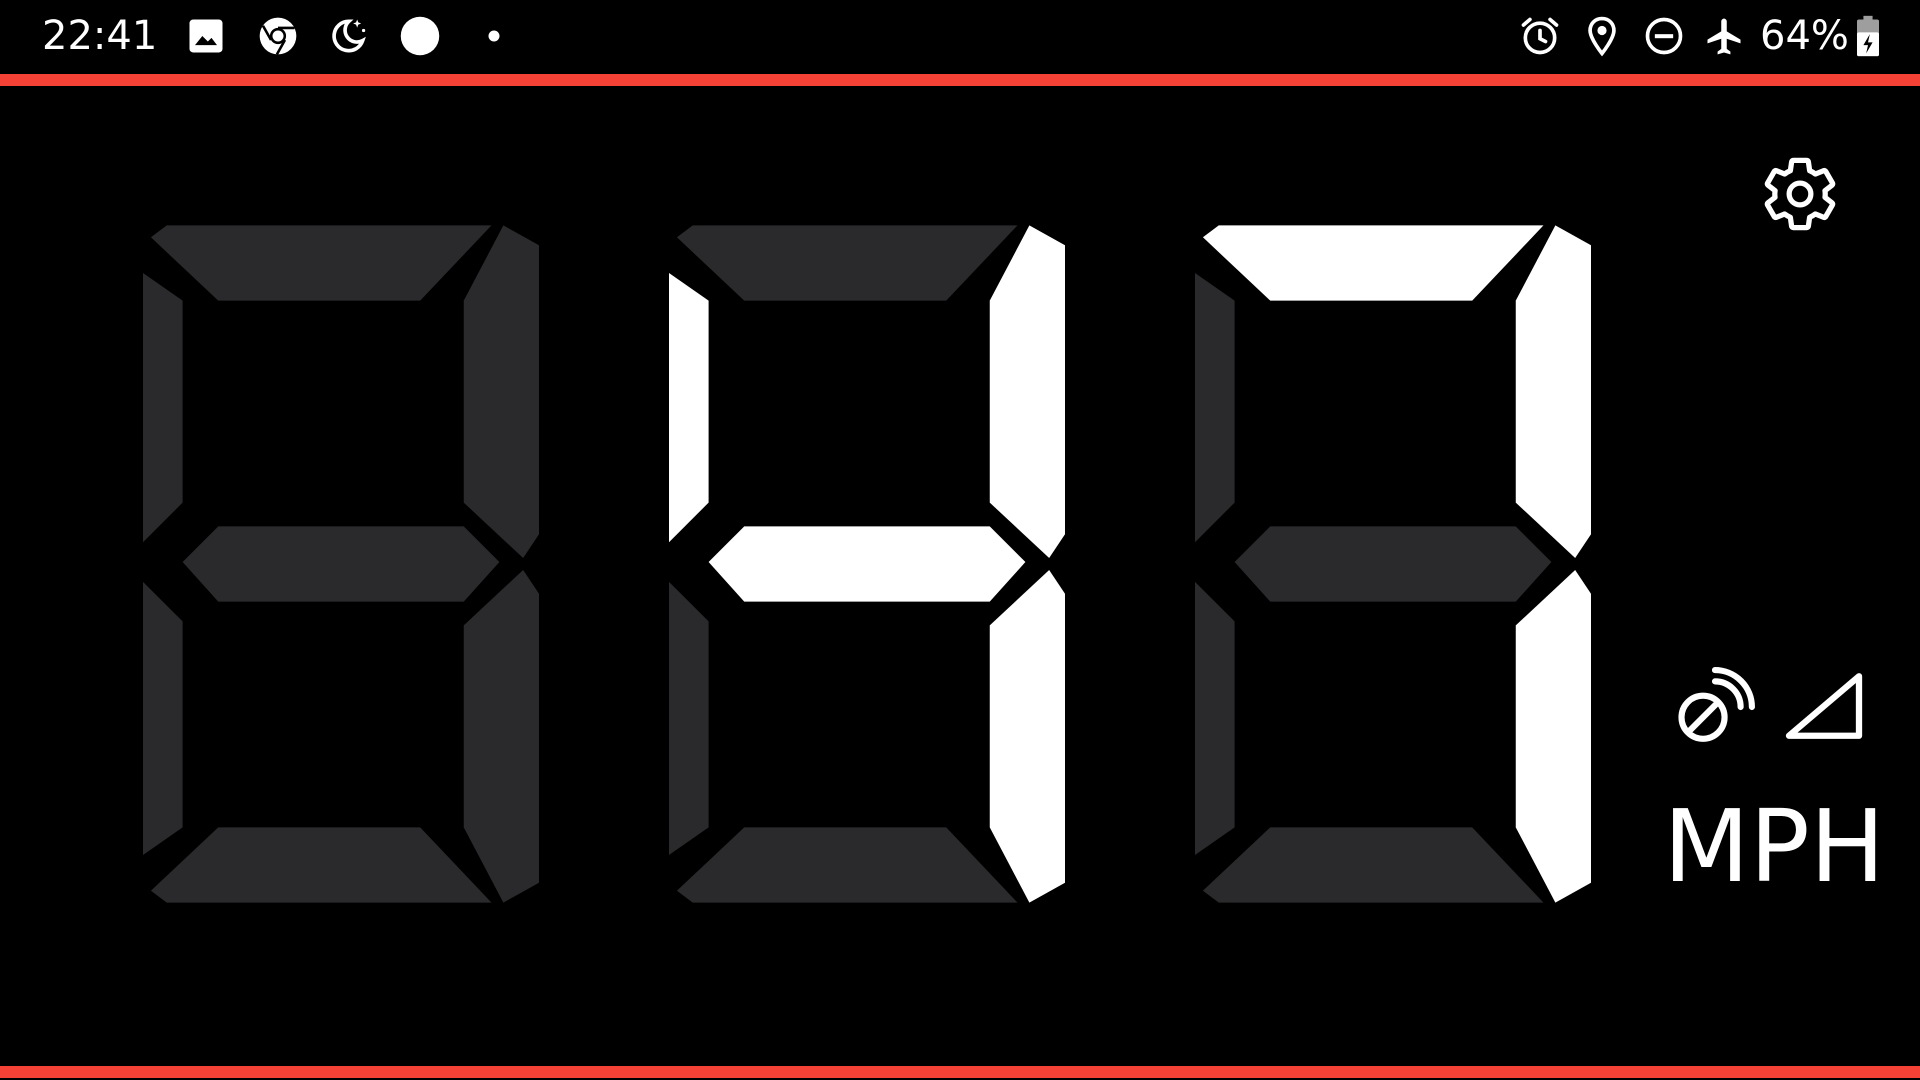 This screenshot has width=1920, height=1080. What do you see at coordinates (1824, 706) in the screenshot?
I see `signal-strength-icon` at bounding box center [1824, 706].